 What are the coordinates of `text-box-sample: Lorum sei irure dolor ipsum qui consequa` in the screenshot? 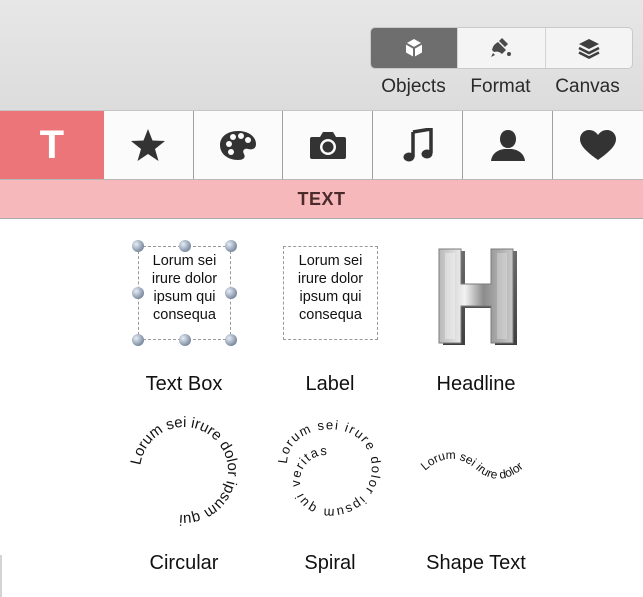 It's located at (184, 293).